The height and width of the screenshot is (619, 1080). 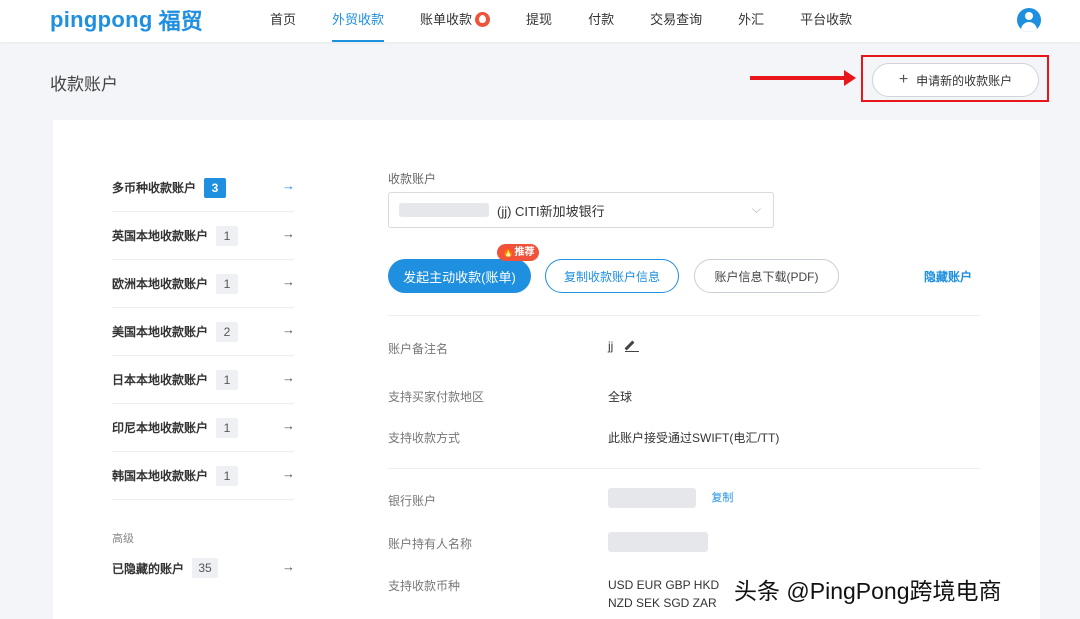 What do you see at coordinates (579, 21) in the screenshot?
I see `main-nav: 首页 外贸收款 账单收款 提现 付款 交易查询 外汇 平台收款` at bounding box center [579, 21].